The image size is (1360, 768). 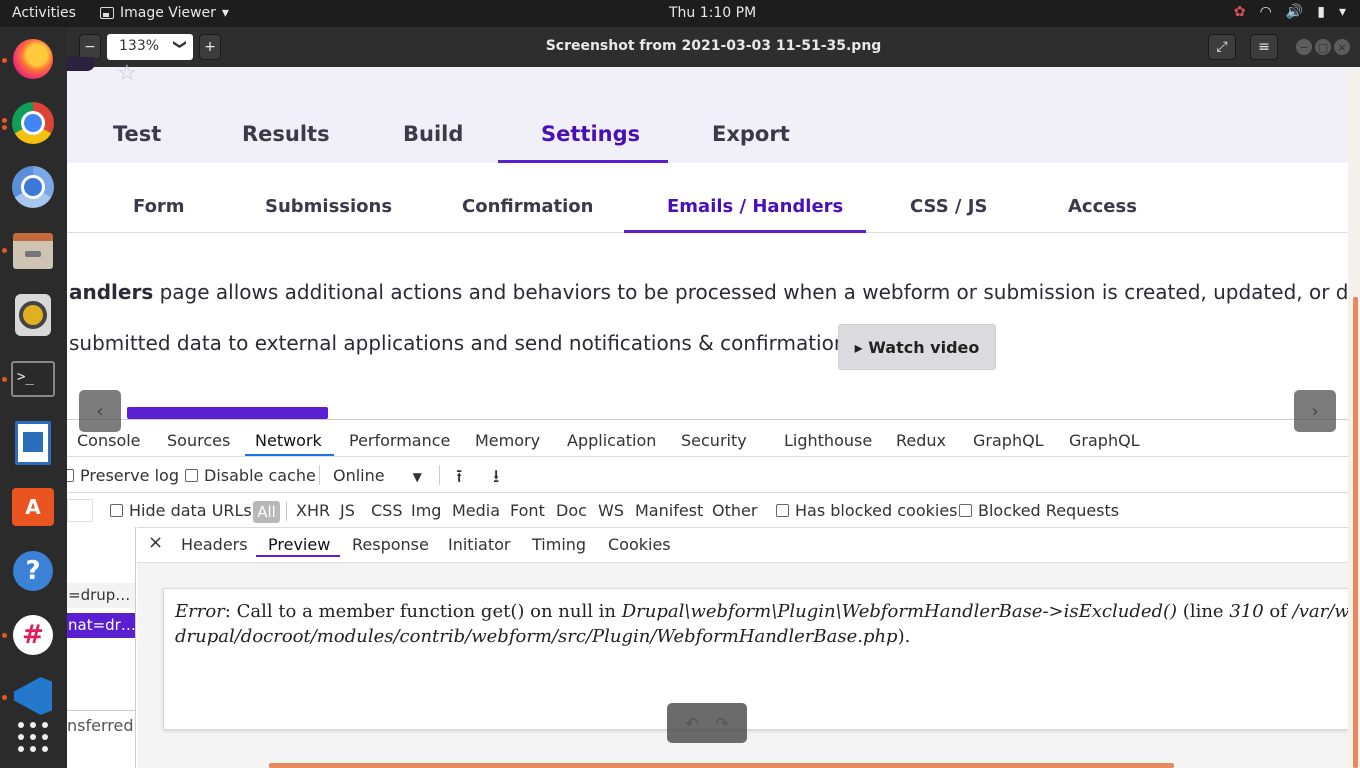 I want to click on fullscreen-button: ⤢, so click(x=1222, y=47).